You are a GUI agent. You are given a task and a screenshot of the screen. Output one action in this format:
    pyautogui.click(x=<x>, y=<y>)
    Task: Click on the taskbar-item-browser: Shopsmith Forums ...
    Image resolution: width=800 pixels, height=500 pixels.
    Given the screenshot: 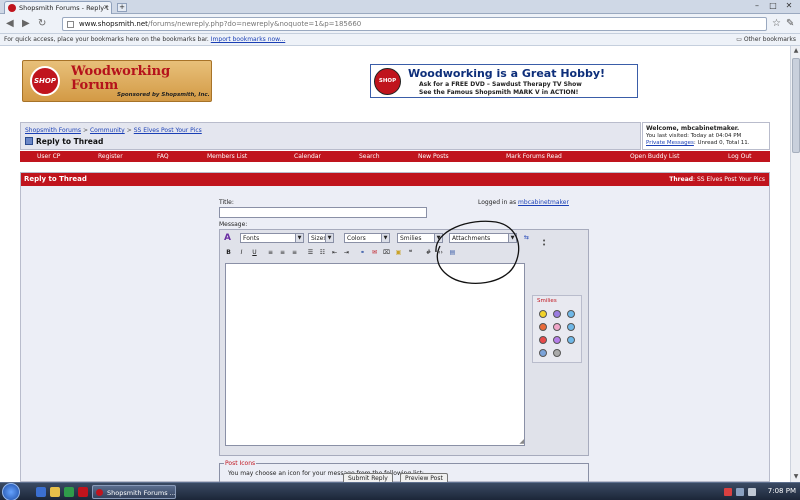 What is the action you would take?
    pyautogui.click(x=134, y=492)
    